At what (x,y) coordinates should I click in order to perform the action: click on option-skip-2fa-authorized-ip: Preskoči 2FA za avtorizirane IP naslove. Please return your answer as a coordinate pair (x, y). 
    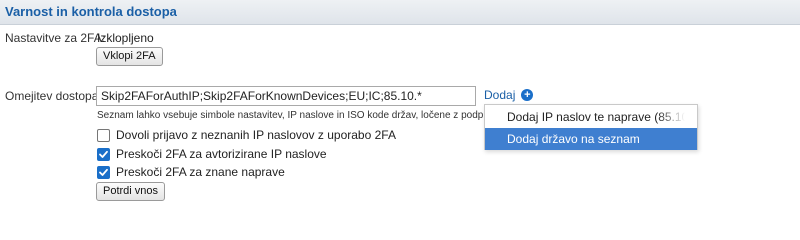
    Looking at the image, I should click on (212, 154).